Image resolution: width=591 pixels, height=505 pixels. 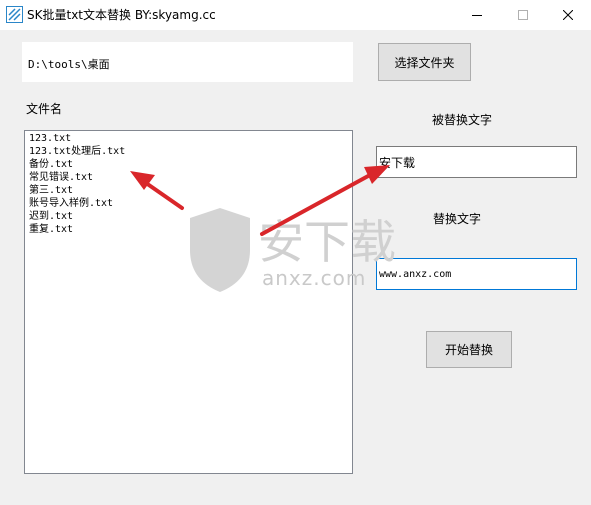 I want to click on list-item: 重复.txt, so click(x=190, y=229).